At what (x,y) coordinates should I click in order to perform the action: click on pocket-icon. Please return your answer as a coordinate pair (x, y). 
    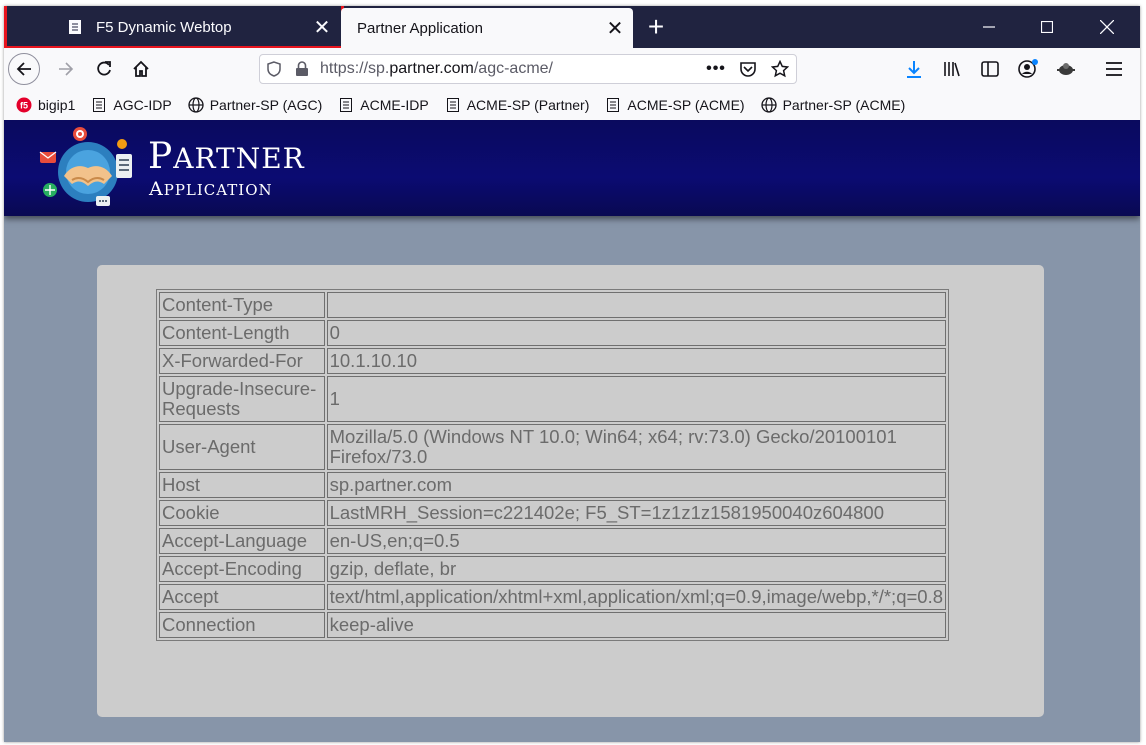
    Looking at the image, I should click on (748, 69).